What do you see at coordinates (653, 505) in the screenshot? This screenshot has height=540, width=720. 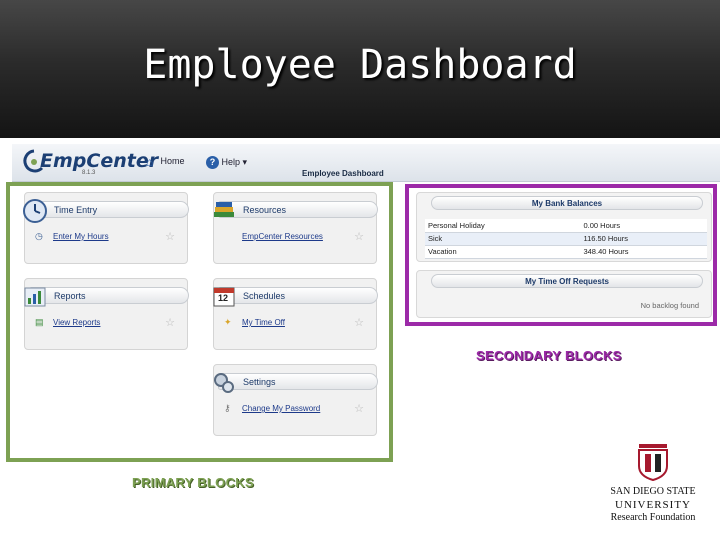 I see `sdsu-line-2: UNIVERSITY` at bounding box center [653, 505].